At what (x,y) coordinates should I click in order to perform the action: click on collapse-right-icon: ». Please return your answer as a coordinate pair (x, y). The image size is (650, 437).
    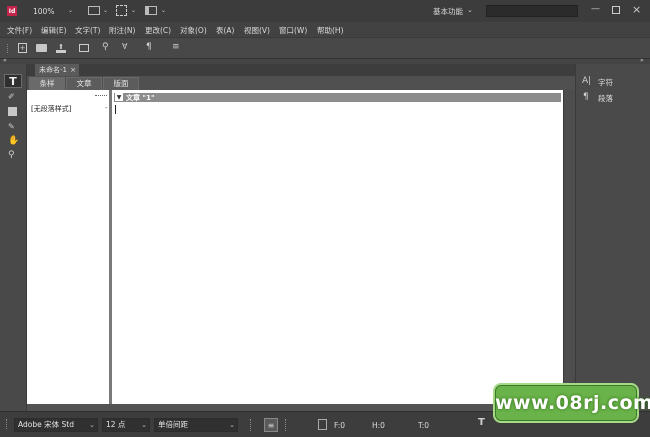
    Looking at the image, I should click on (642, 60).